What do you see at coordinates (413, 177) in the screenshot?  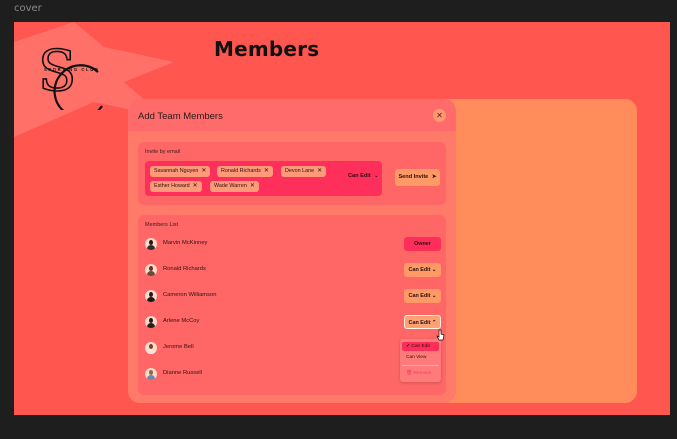 I see `send-invite-label: Send Invite` at bounding box center [413, 177].